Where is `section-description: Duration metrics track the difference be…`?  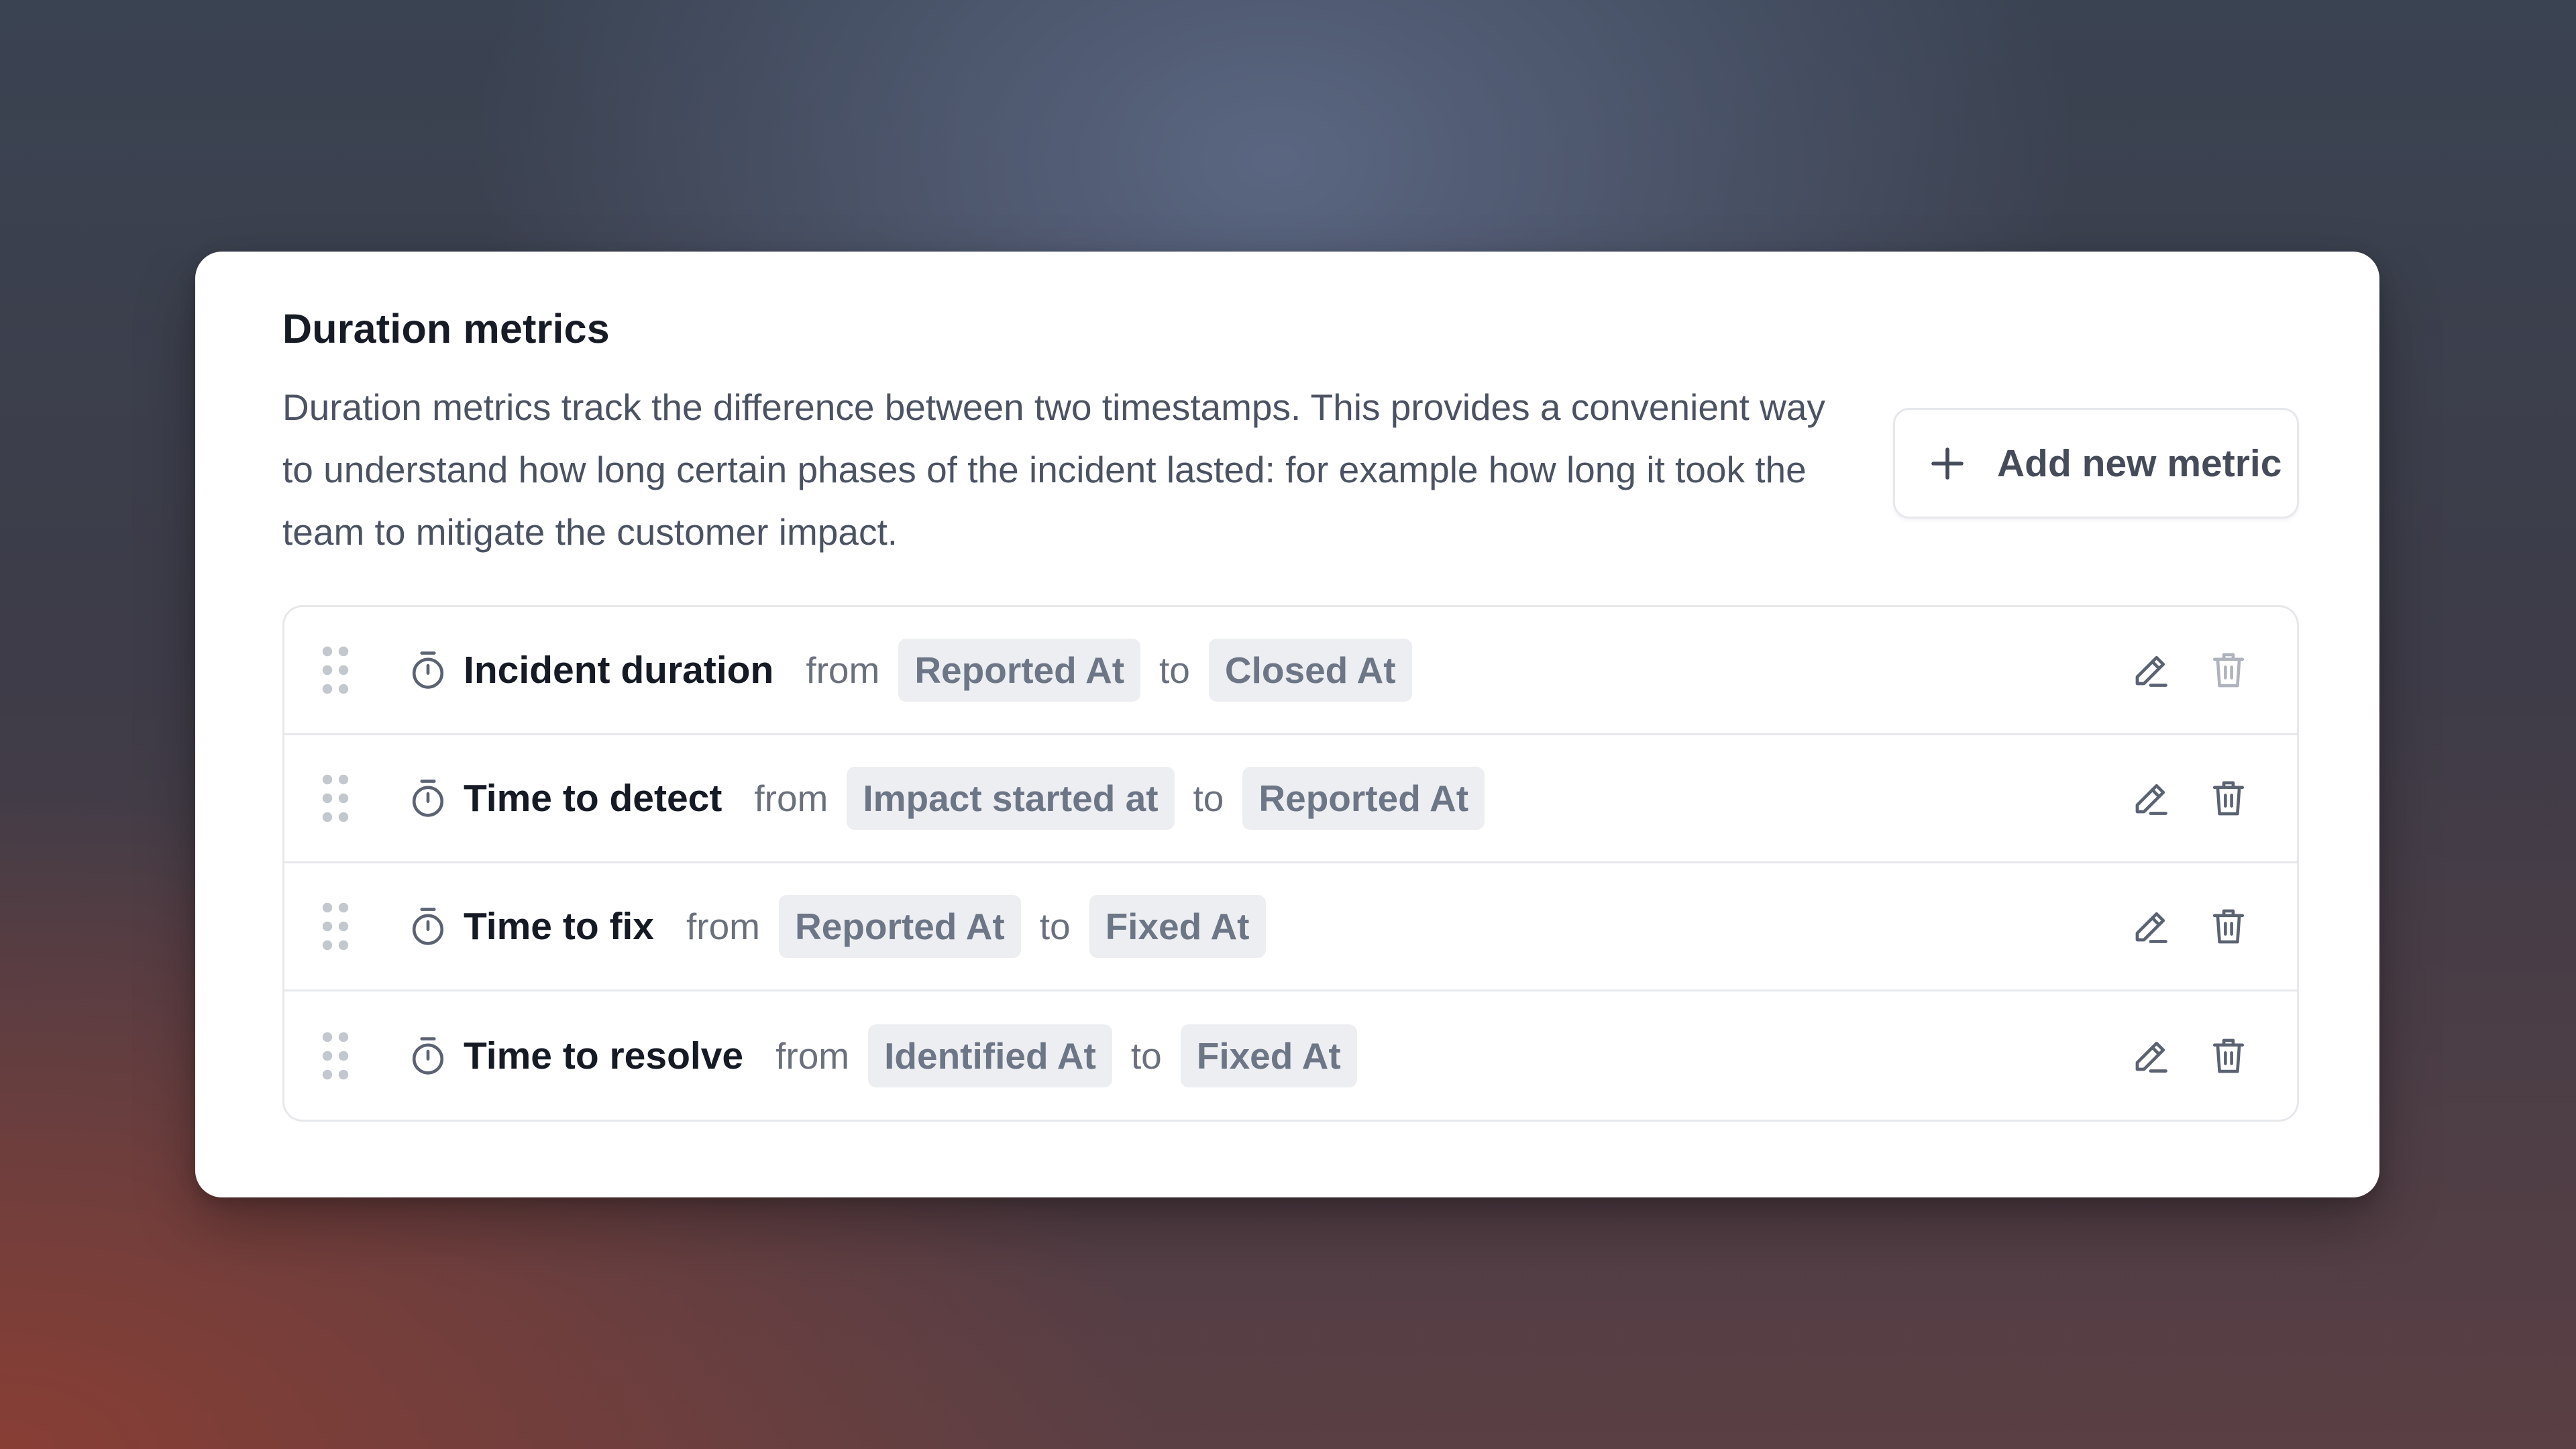 section-description: Duration metrics track the difference be… is located at coordinates (1053, 469).